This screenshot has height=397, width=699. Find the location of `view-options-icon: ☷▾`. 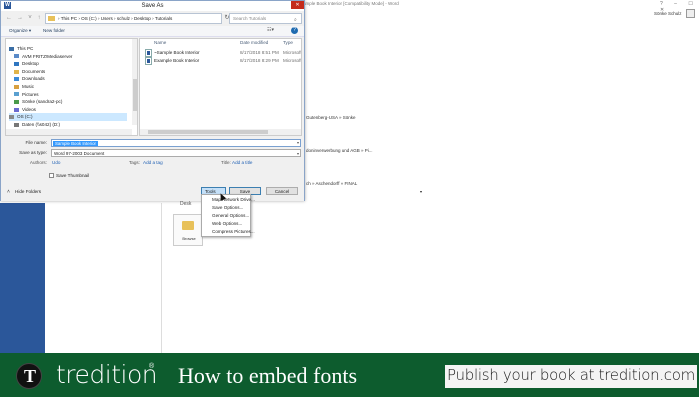

view-options-icon: ☷▾ is located at coordinates (270, 30).